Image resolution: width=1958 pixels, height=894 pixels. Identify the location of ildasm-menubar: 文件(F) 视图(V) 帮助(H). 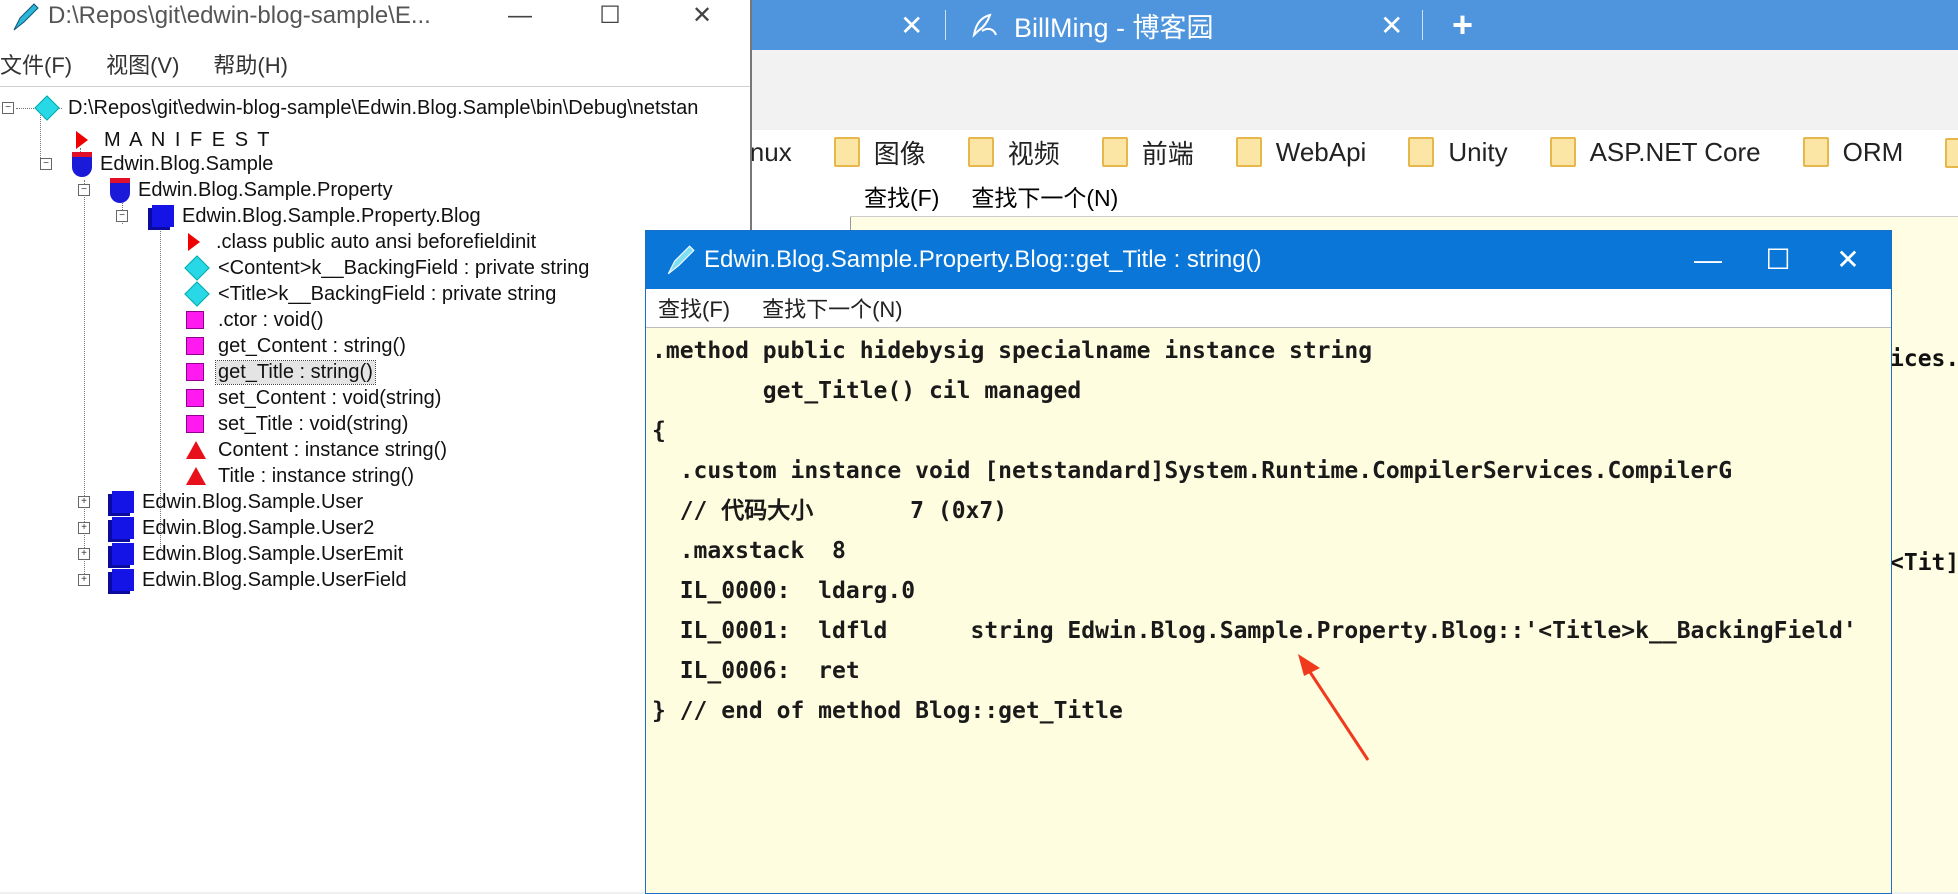
(375, 64).